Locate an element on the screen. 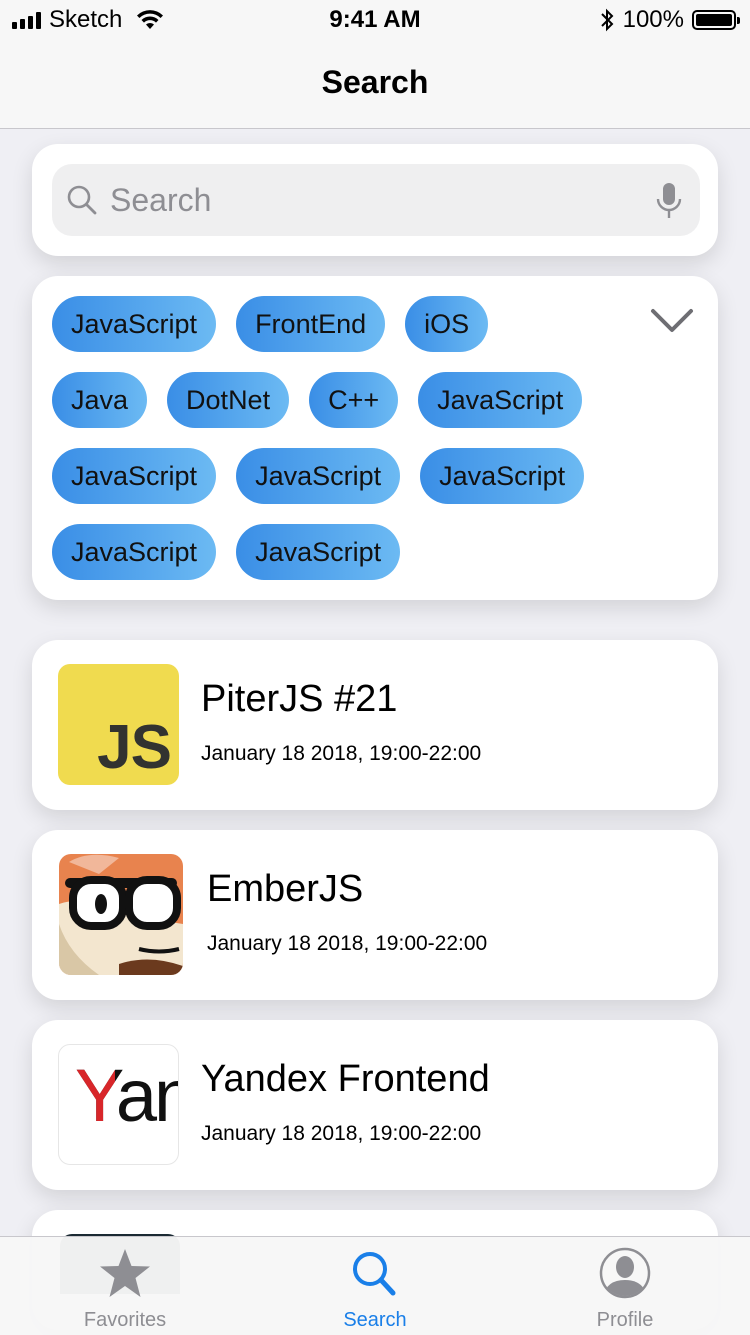  tab-search: Search is located at coordinates (375, 1286).